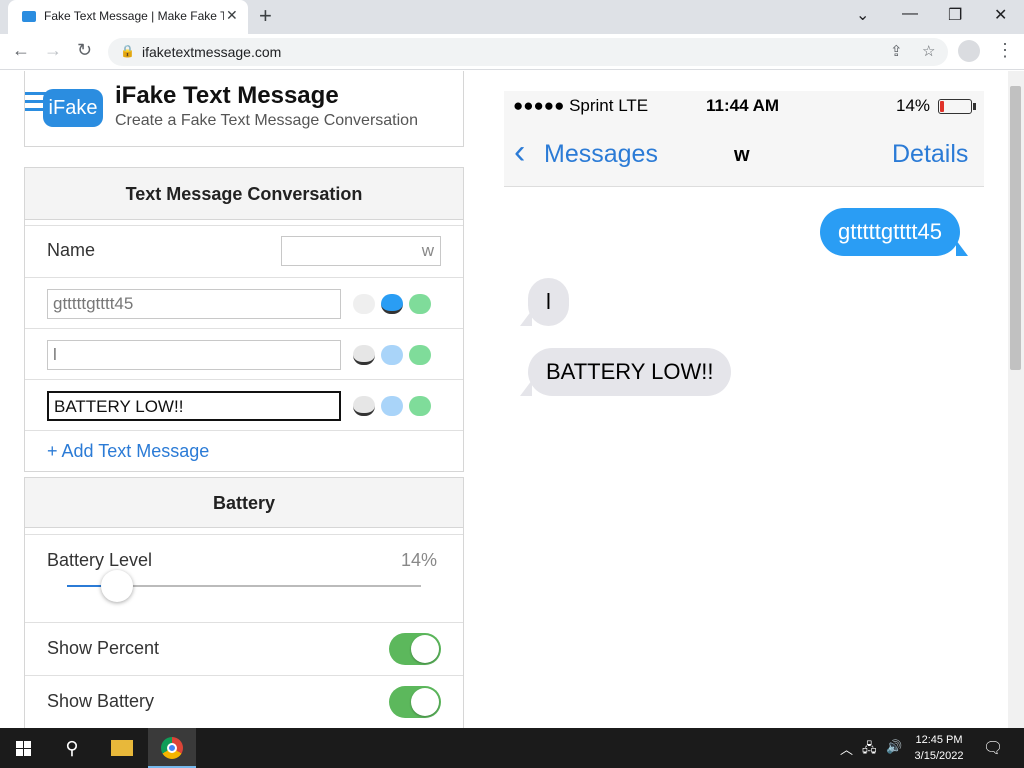 This screenshot has width=1024, height=768. I want to click on chrome-menu-icon: ⋮, so click(1005, 50).